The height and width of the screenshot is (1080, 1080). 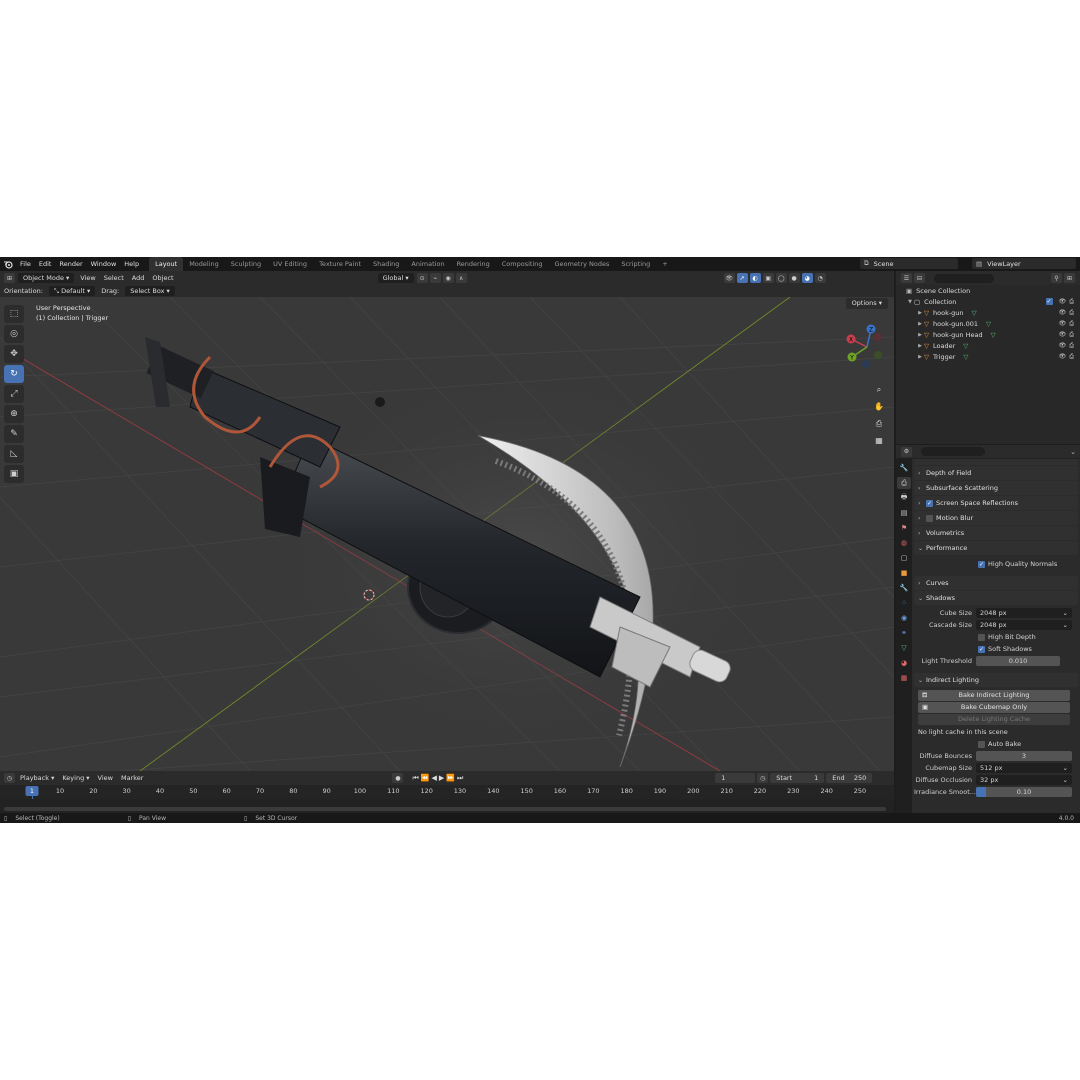 What do you see at coordinates (904, 528) in the screenshot?
I see `scene-tab-icon: ⚑` at bounding box center [904, 528].